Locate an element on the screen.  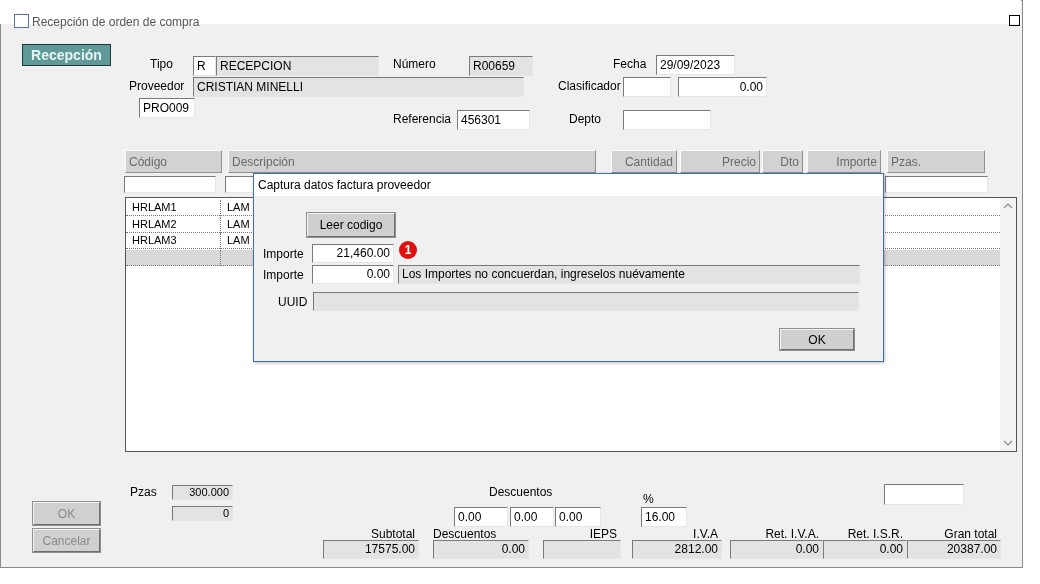
total-field: 17575.00 is located at coordinates (371, 549).